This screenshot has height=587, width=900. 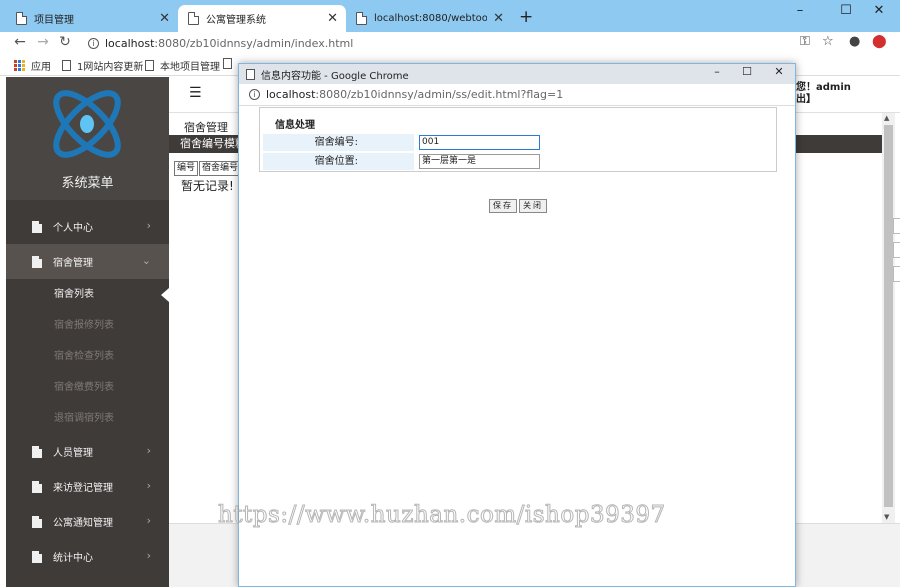 I want to click on submenu-dorm-list: 宿舍列表, so click(x=87, y=294).